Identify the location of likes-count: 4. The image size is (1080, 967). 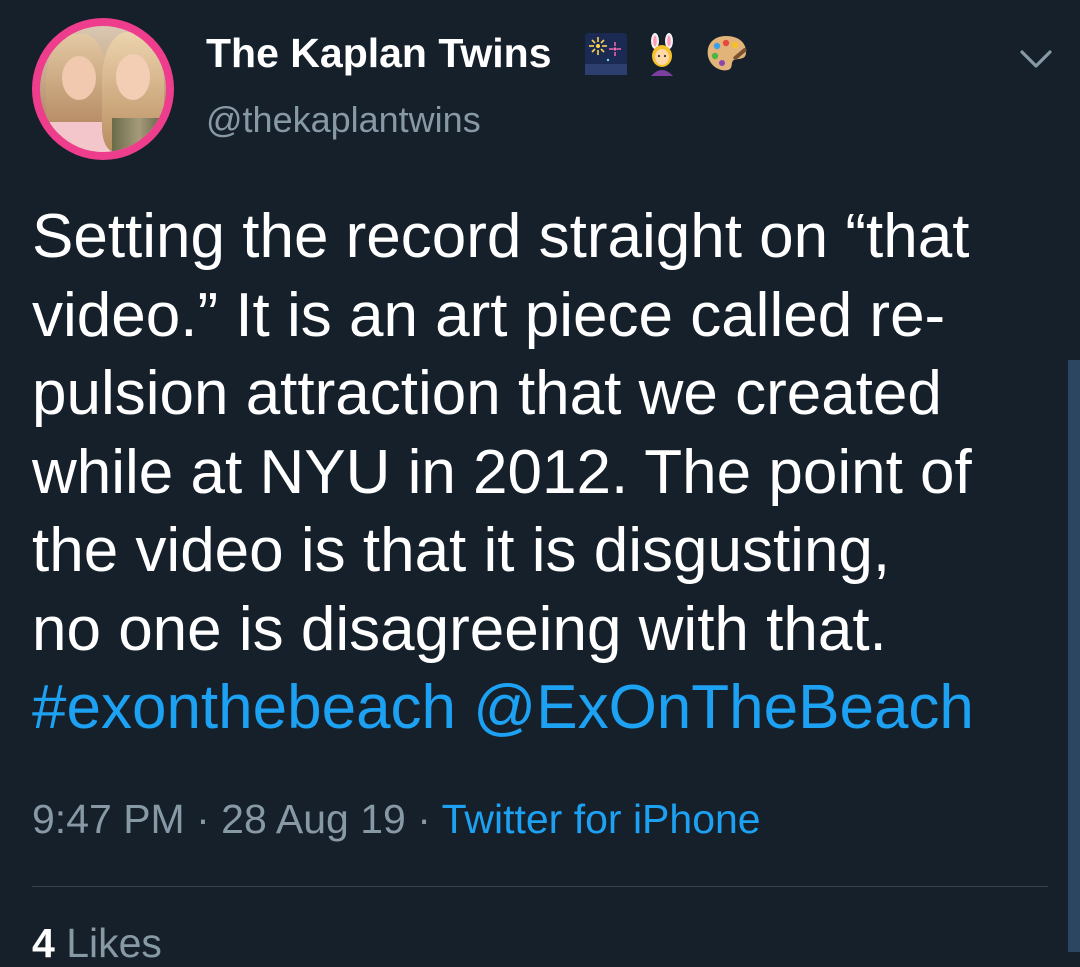
(43, 943).